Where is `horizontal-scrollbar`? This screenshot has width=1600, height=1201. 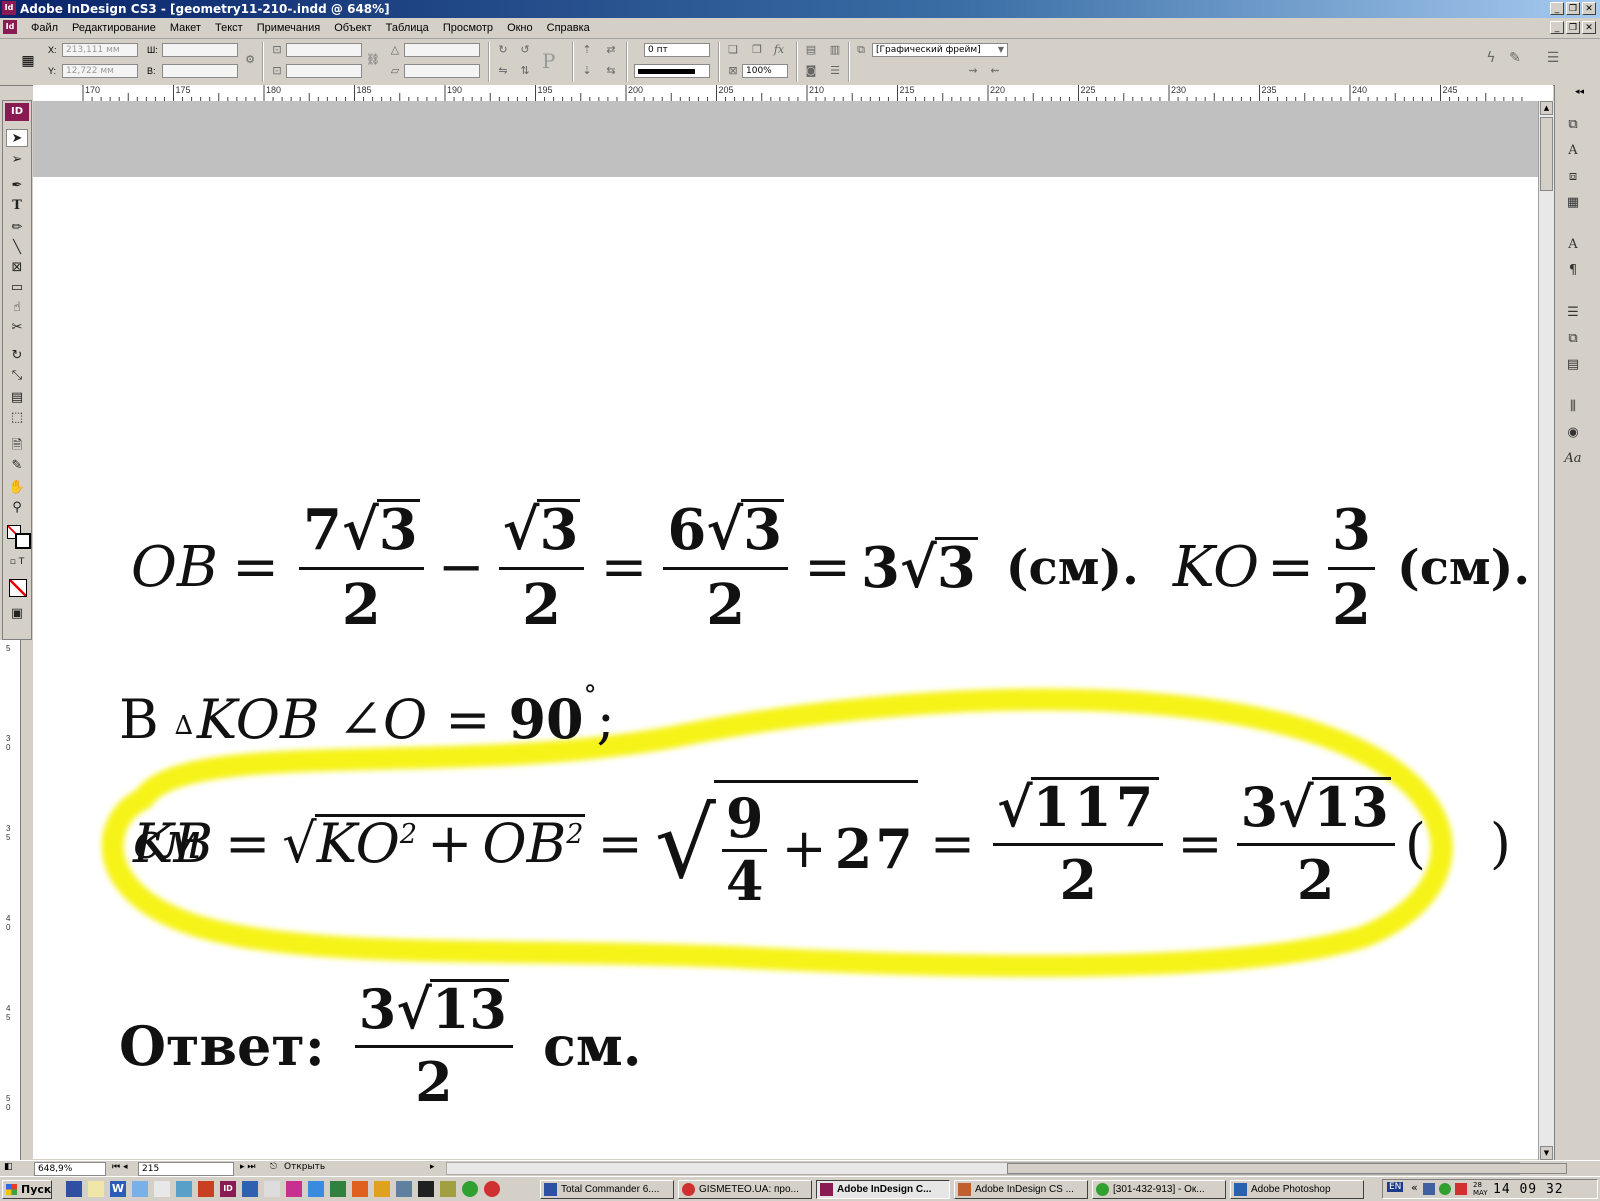
horizontal-scrollbar is located at coordinates (1006, 1168).